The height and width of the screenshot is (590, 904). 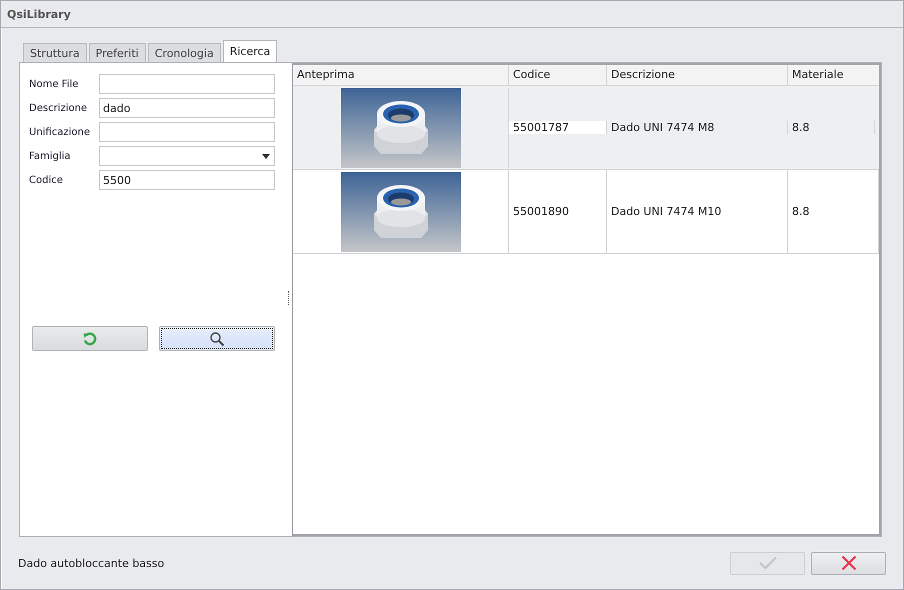 What do you see at coordinates (290, 298) in the screenshot?
I see `splitter-handle` at bounding box center [290, 298].